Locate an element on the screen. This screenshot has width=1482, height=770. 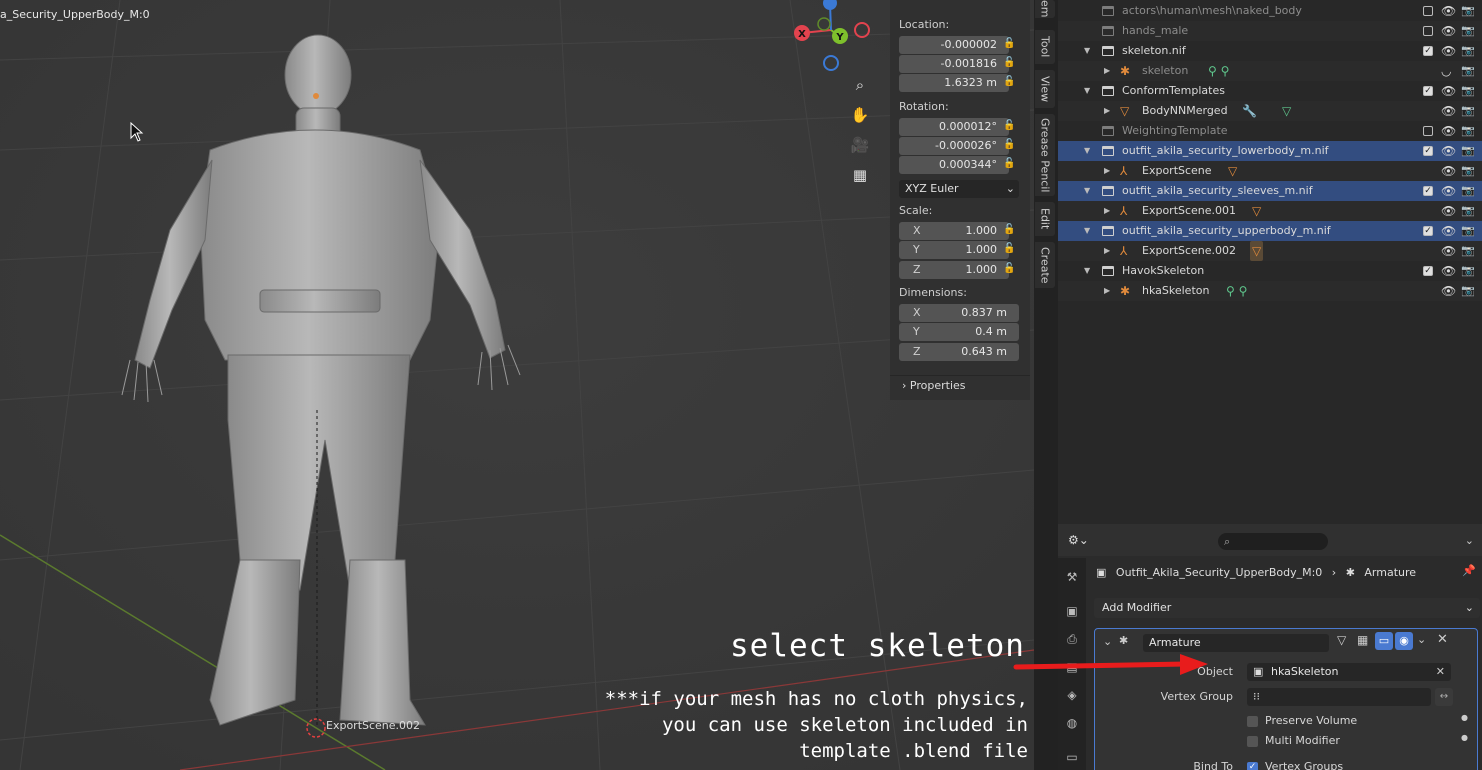
multi-modifier-checkbox is located at coordinates (1252, 741).